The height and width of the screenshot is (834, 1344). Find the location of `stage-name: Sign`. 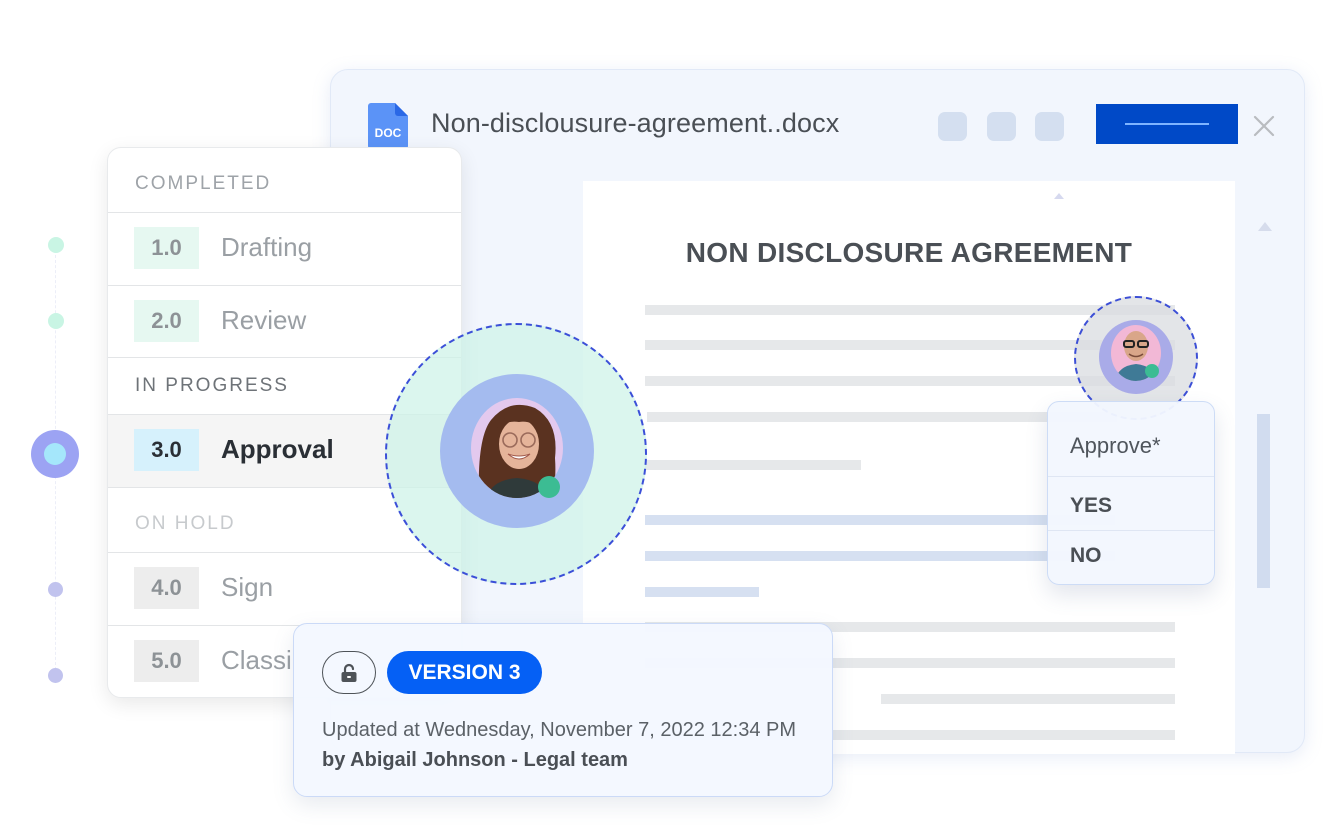

stage-name: Sign is located at coordinates (247, 587).